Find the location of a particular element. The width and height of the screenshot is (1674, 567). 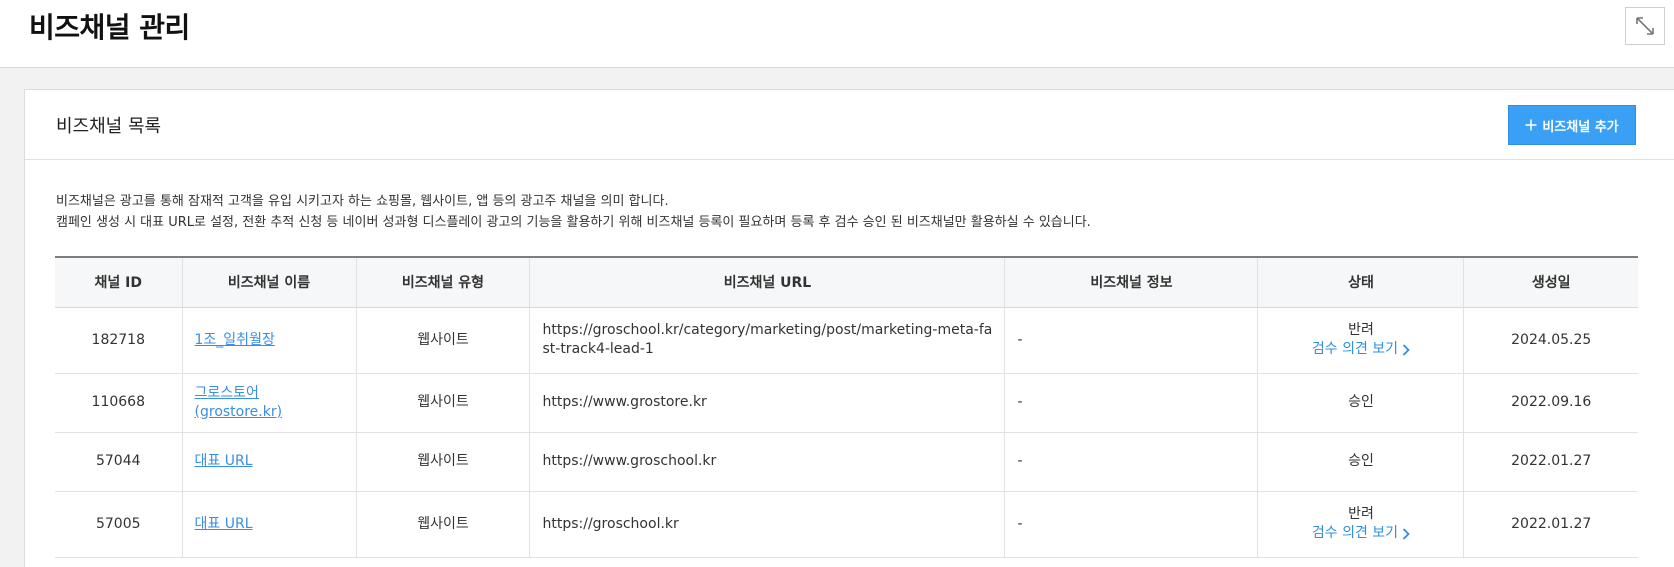

cell-name: 그로스토어(grostore.kr) is located at coordinates (269, 403).